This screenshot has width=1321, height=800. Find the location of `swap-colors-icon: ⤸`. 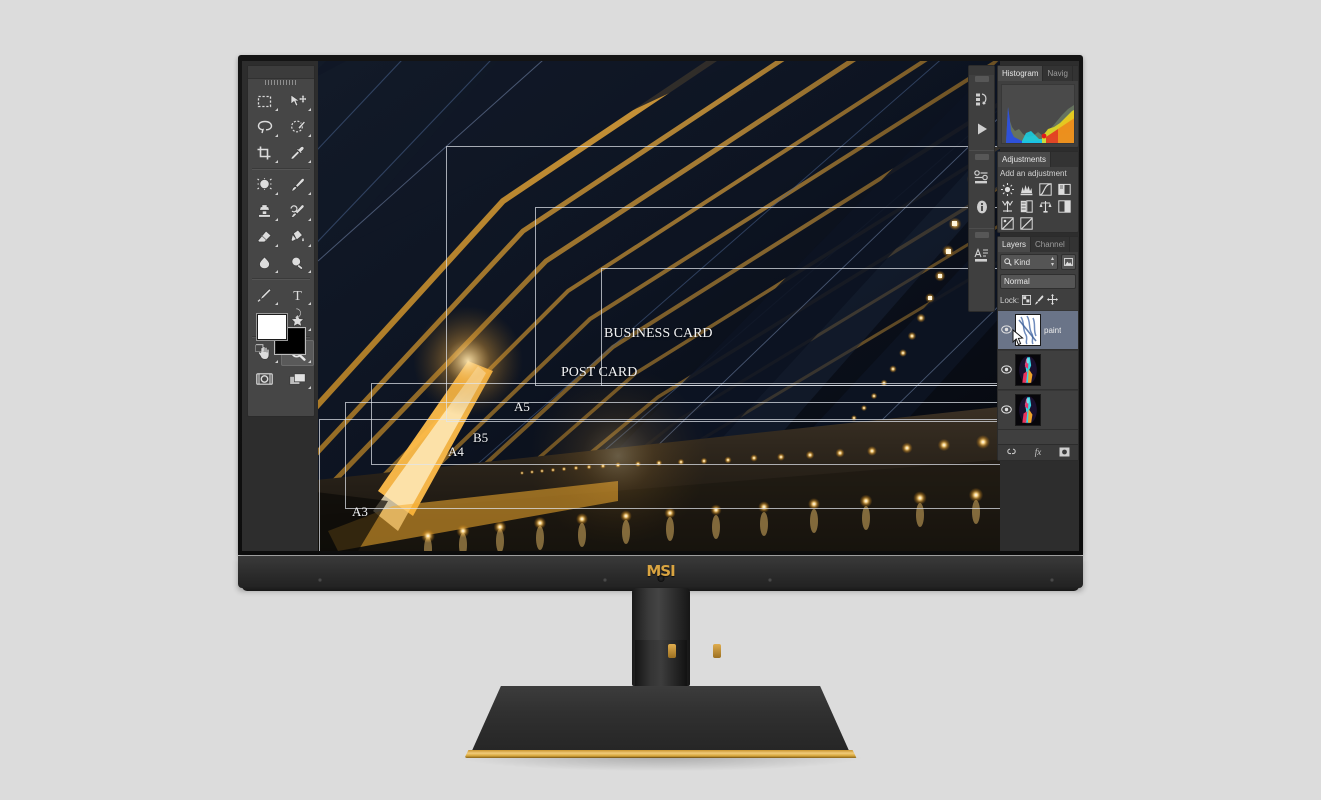

swap-colors-icon: ⤸ is located at coordinates (298, 314).